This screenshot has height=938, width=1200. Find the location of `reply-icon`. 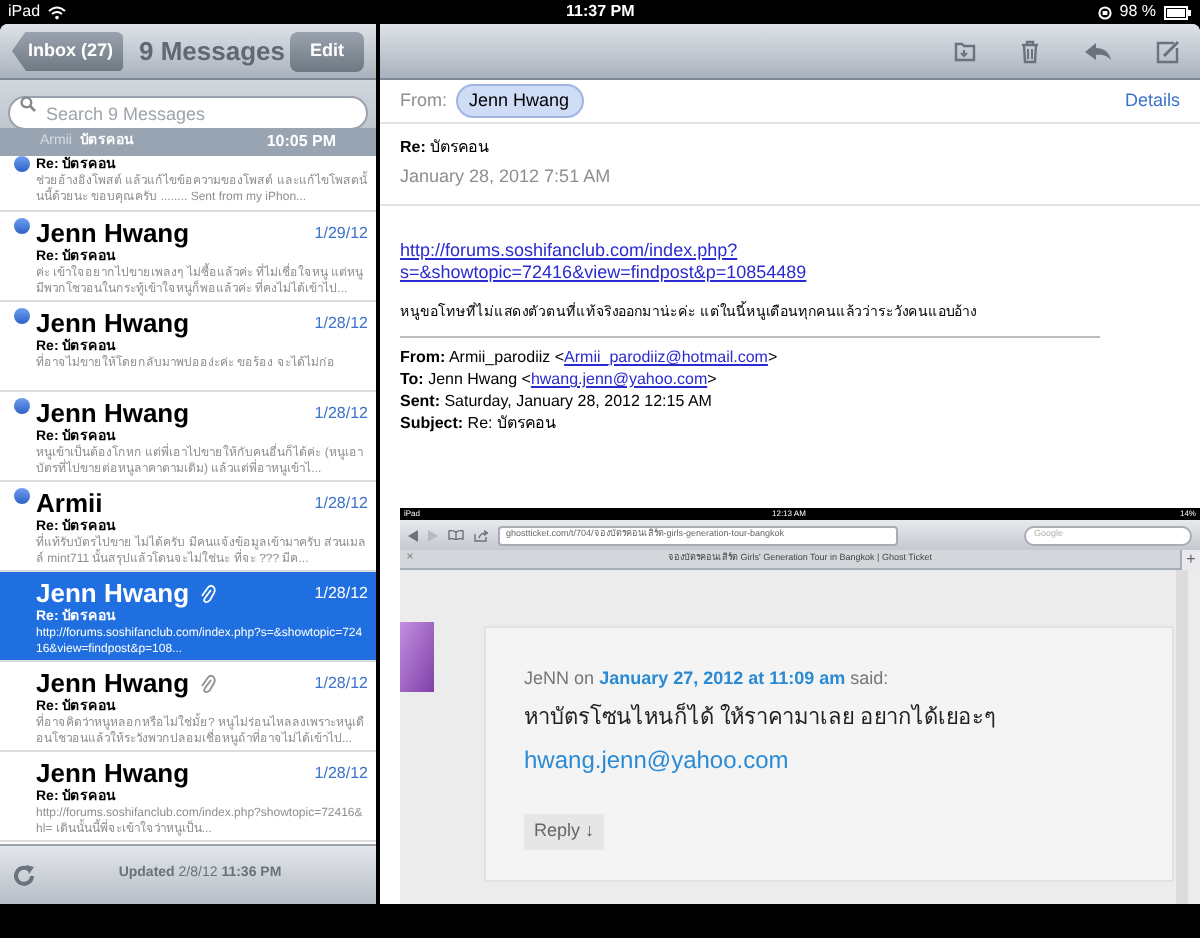

reply-icon is located at coordinates (1098, 51).